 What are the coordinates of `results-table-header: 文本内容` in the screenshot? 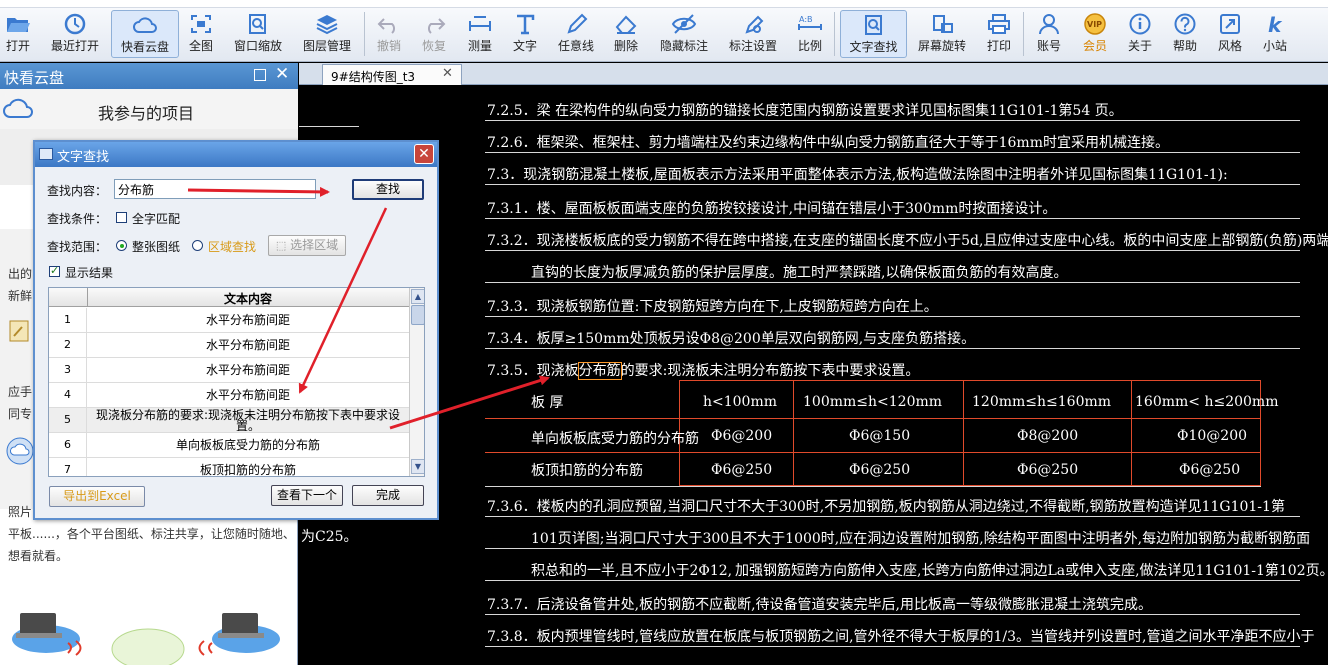 It's located at (229, 297).